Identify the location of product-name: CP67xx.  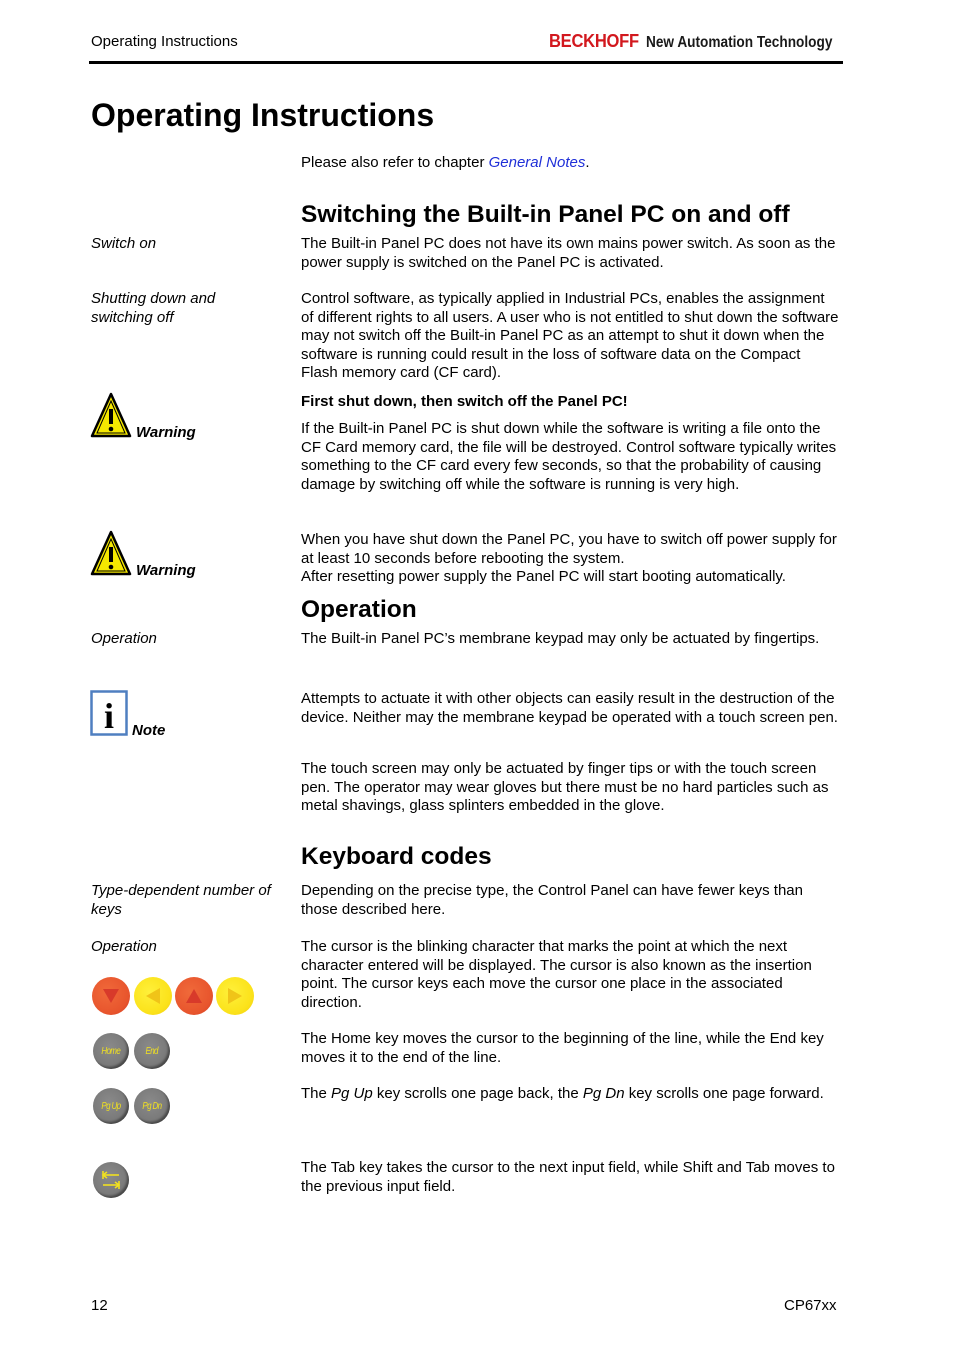
(810, 1305).